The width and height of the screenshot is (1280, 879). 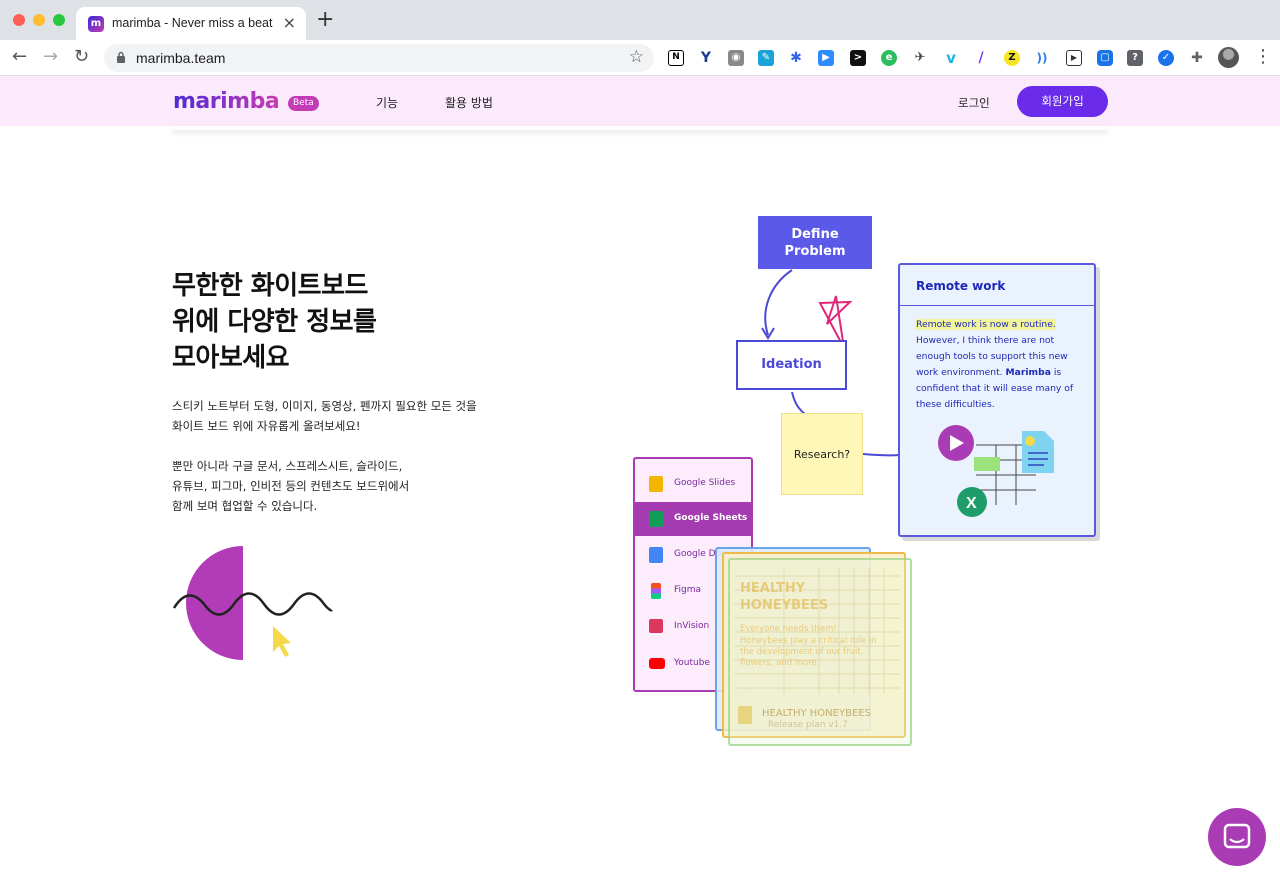 What do you see at coordinates (656, 626) in the screenshot?
I see `invision-icon` at bounding box center [656, 626].